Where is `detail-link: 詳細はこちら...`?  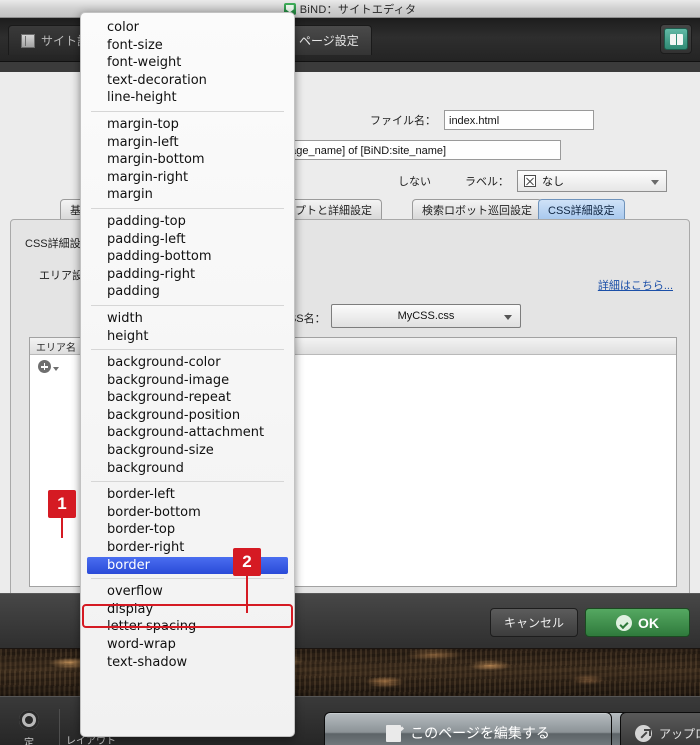
detail-link: 詳細はこちら... is located at coordinates (635, 285).